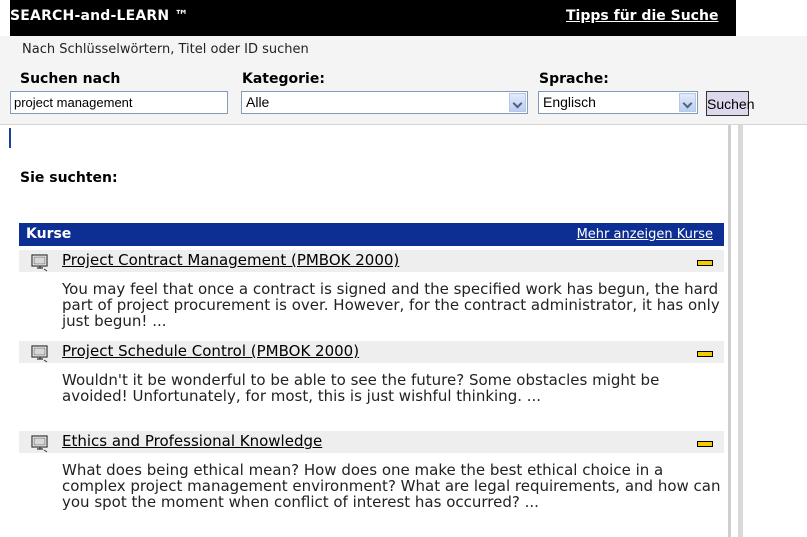 The width and height of the screenshot is (807, 537). What do you see at coordinates (618, 102) in the screenshot?
I see `language-select: Englisch` at bounding box center [618, 102].